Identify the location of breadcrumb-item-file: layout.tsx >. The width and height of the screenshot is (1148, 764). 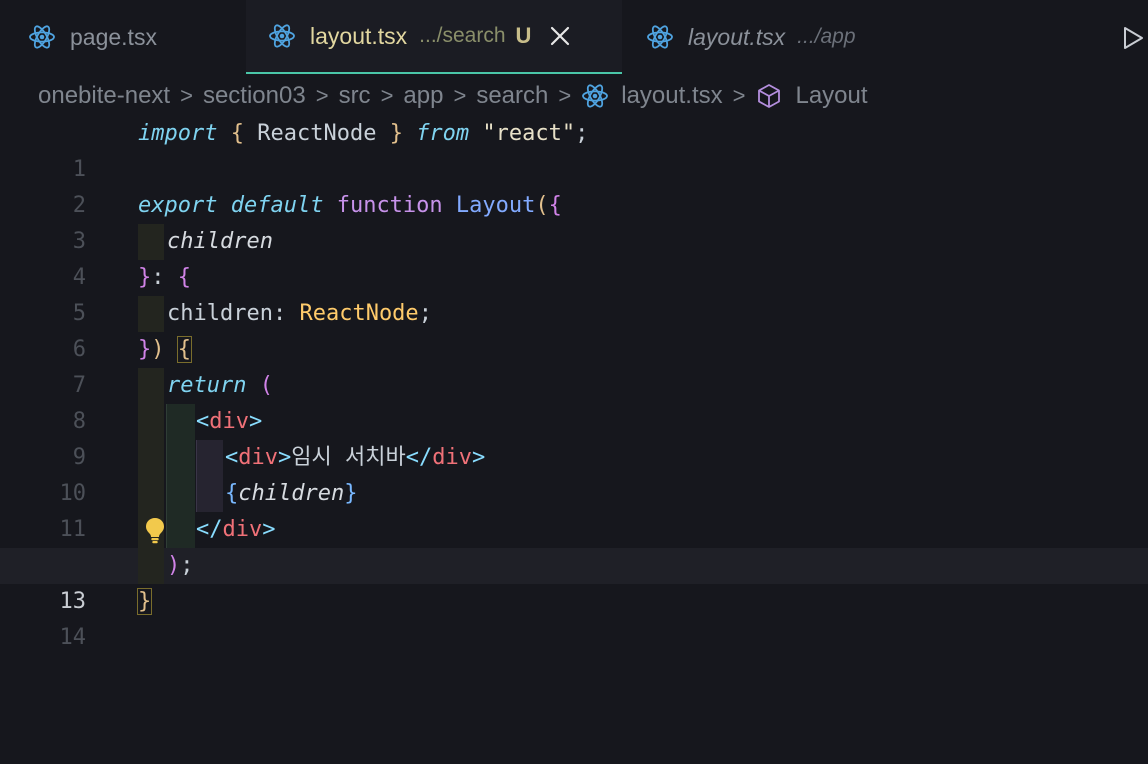
(668, 96).